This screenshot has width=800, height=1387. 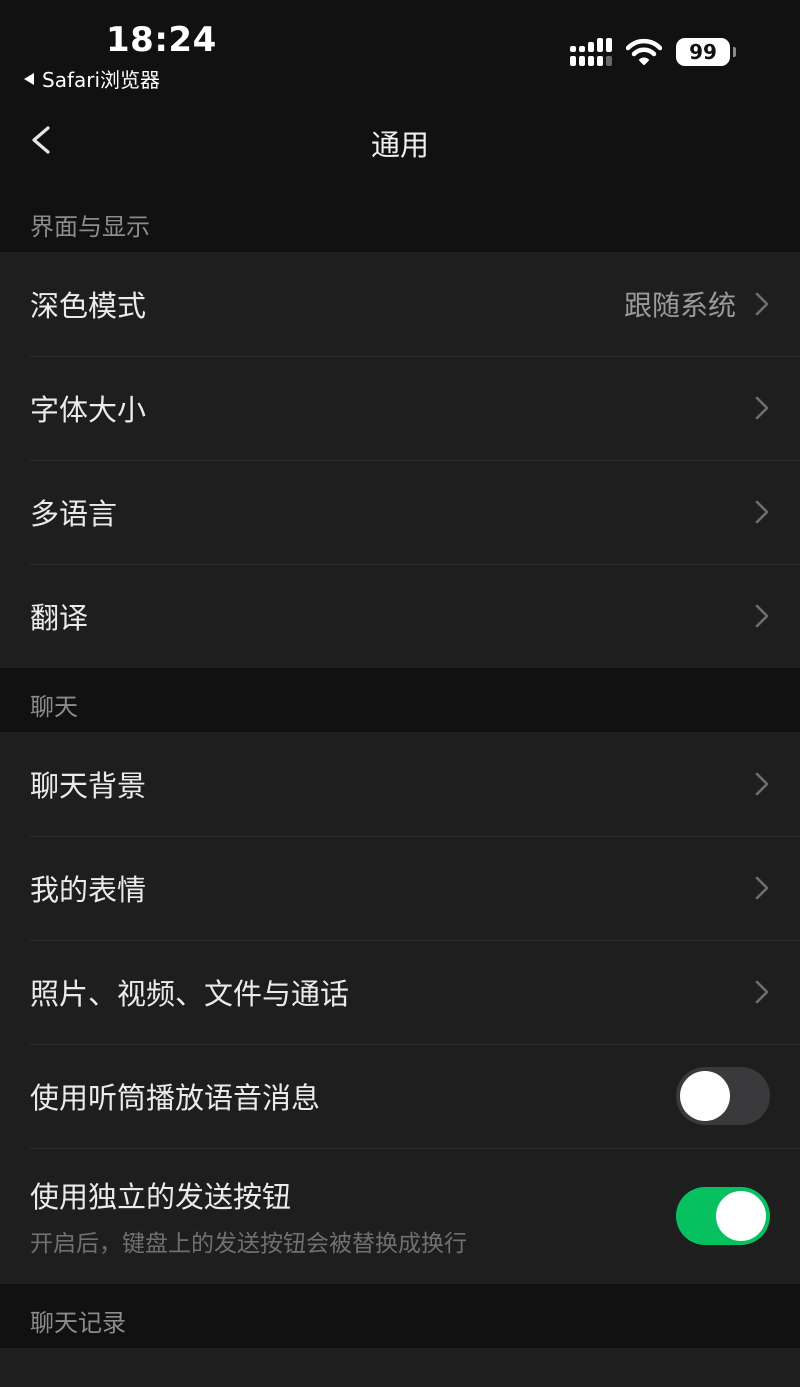 I want to click on back-to-app-link: Safari浏览器, so click(x=92, y=78).